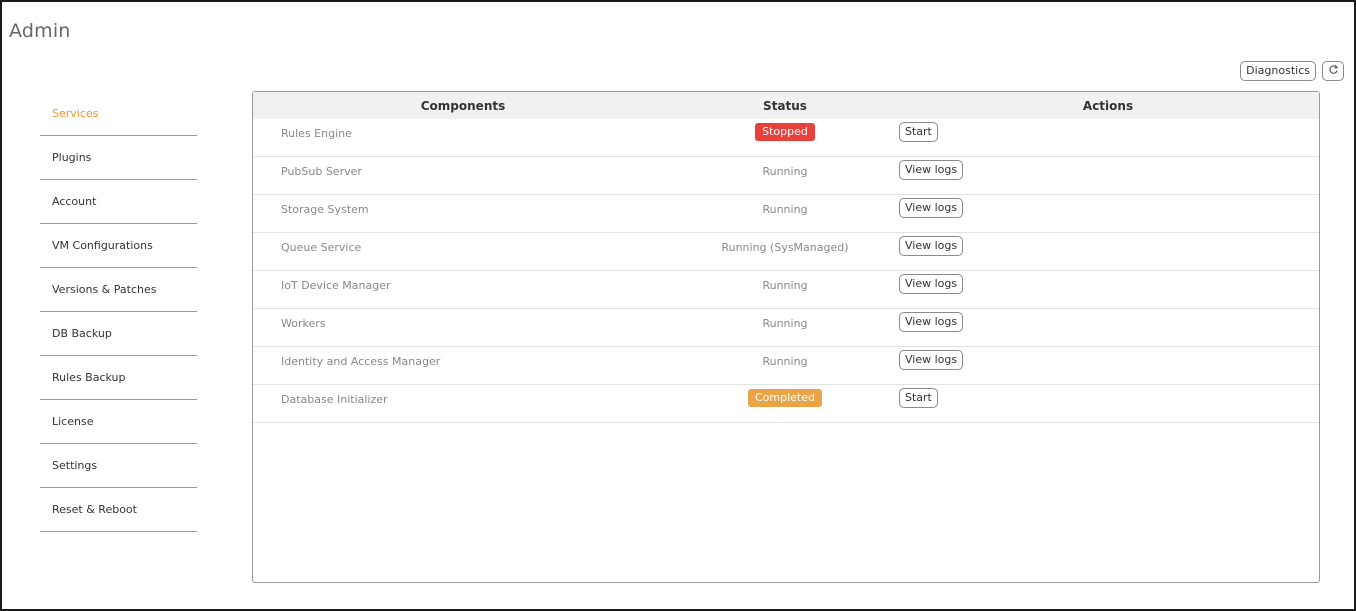 The height and width of the screenshot is (611, 1356). What do you see at coordinates (463, 105) in the screenshot?
I see `header-components: Components` at bounding box center [463, 105].